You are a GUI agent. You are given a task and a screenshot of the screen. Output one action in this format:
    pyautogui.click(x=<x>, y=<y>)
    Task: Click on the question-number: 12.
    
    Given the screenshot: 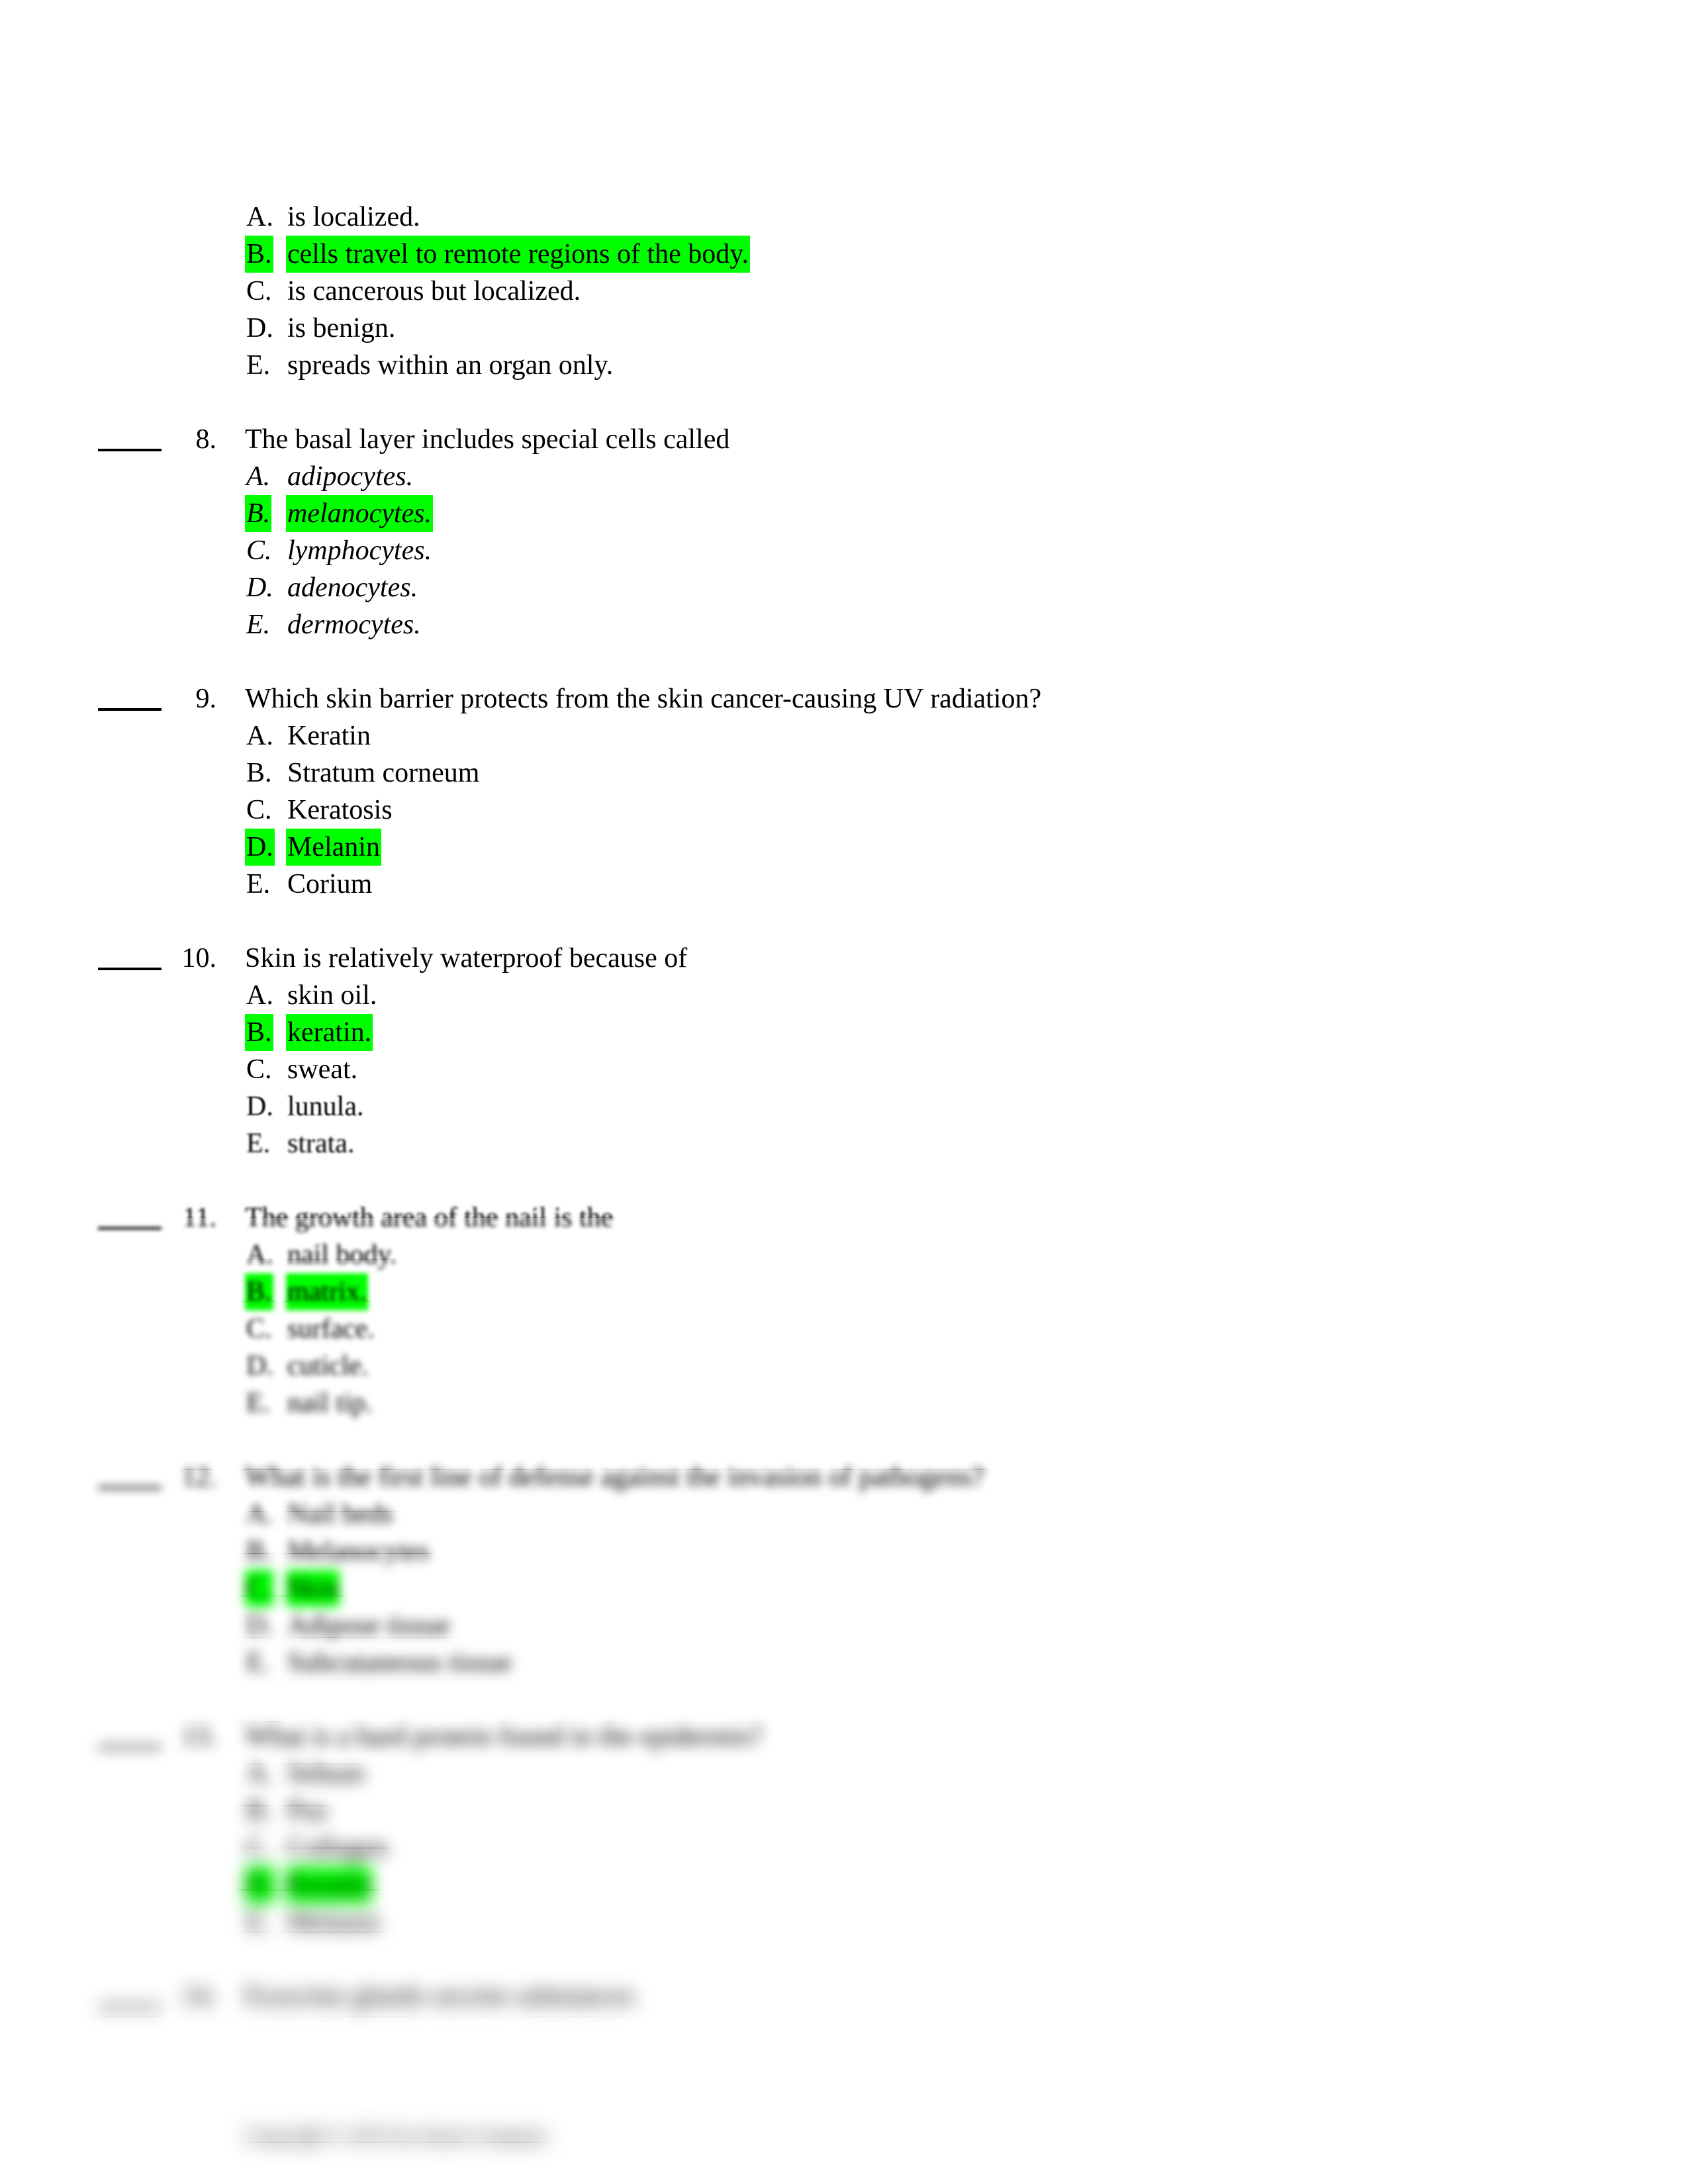 What is the action you would take?
    pyautogui.click(x=199, y=1477)
    